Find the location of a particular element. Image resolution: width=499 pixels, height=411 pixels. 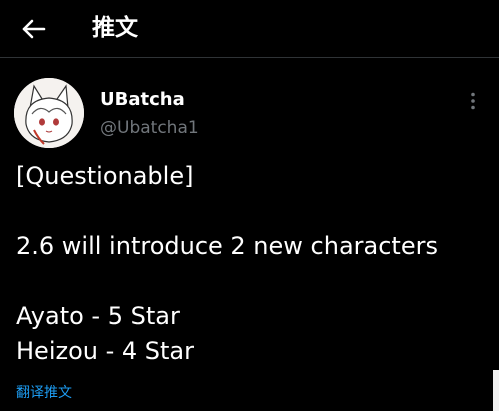

avatar is located at coordinates (49, 113).